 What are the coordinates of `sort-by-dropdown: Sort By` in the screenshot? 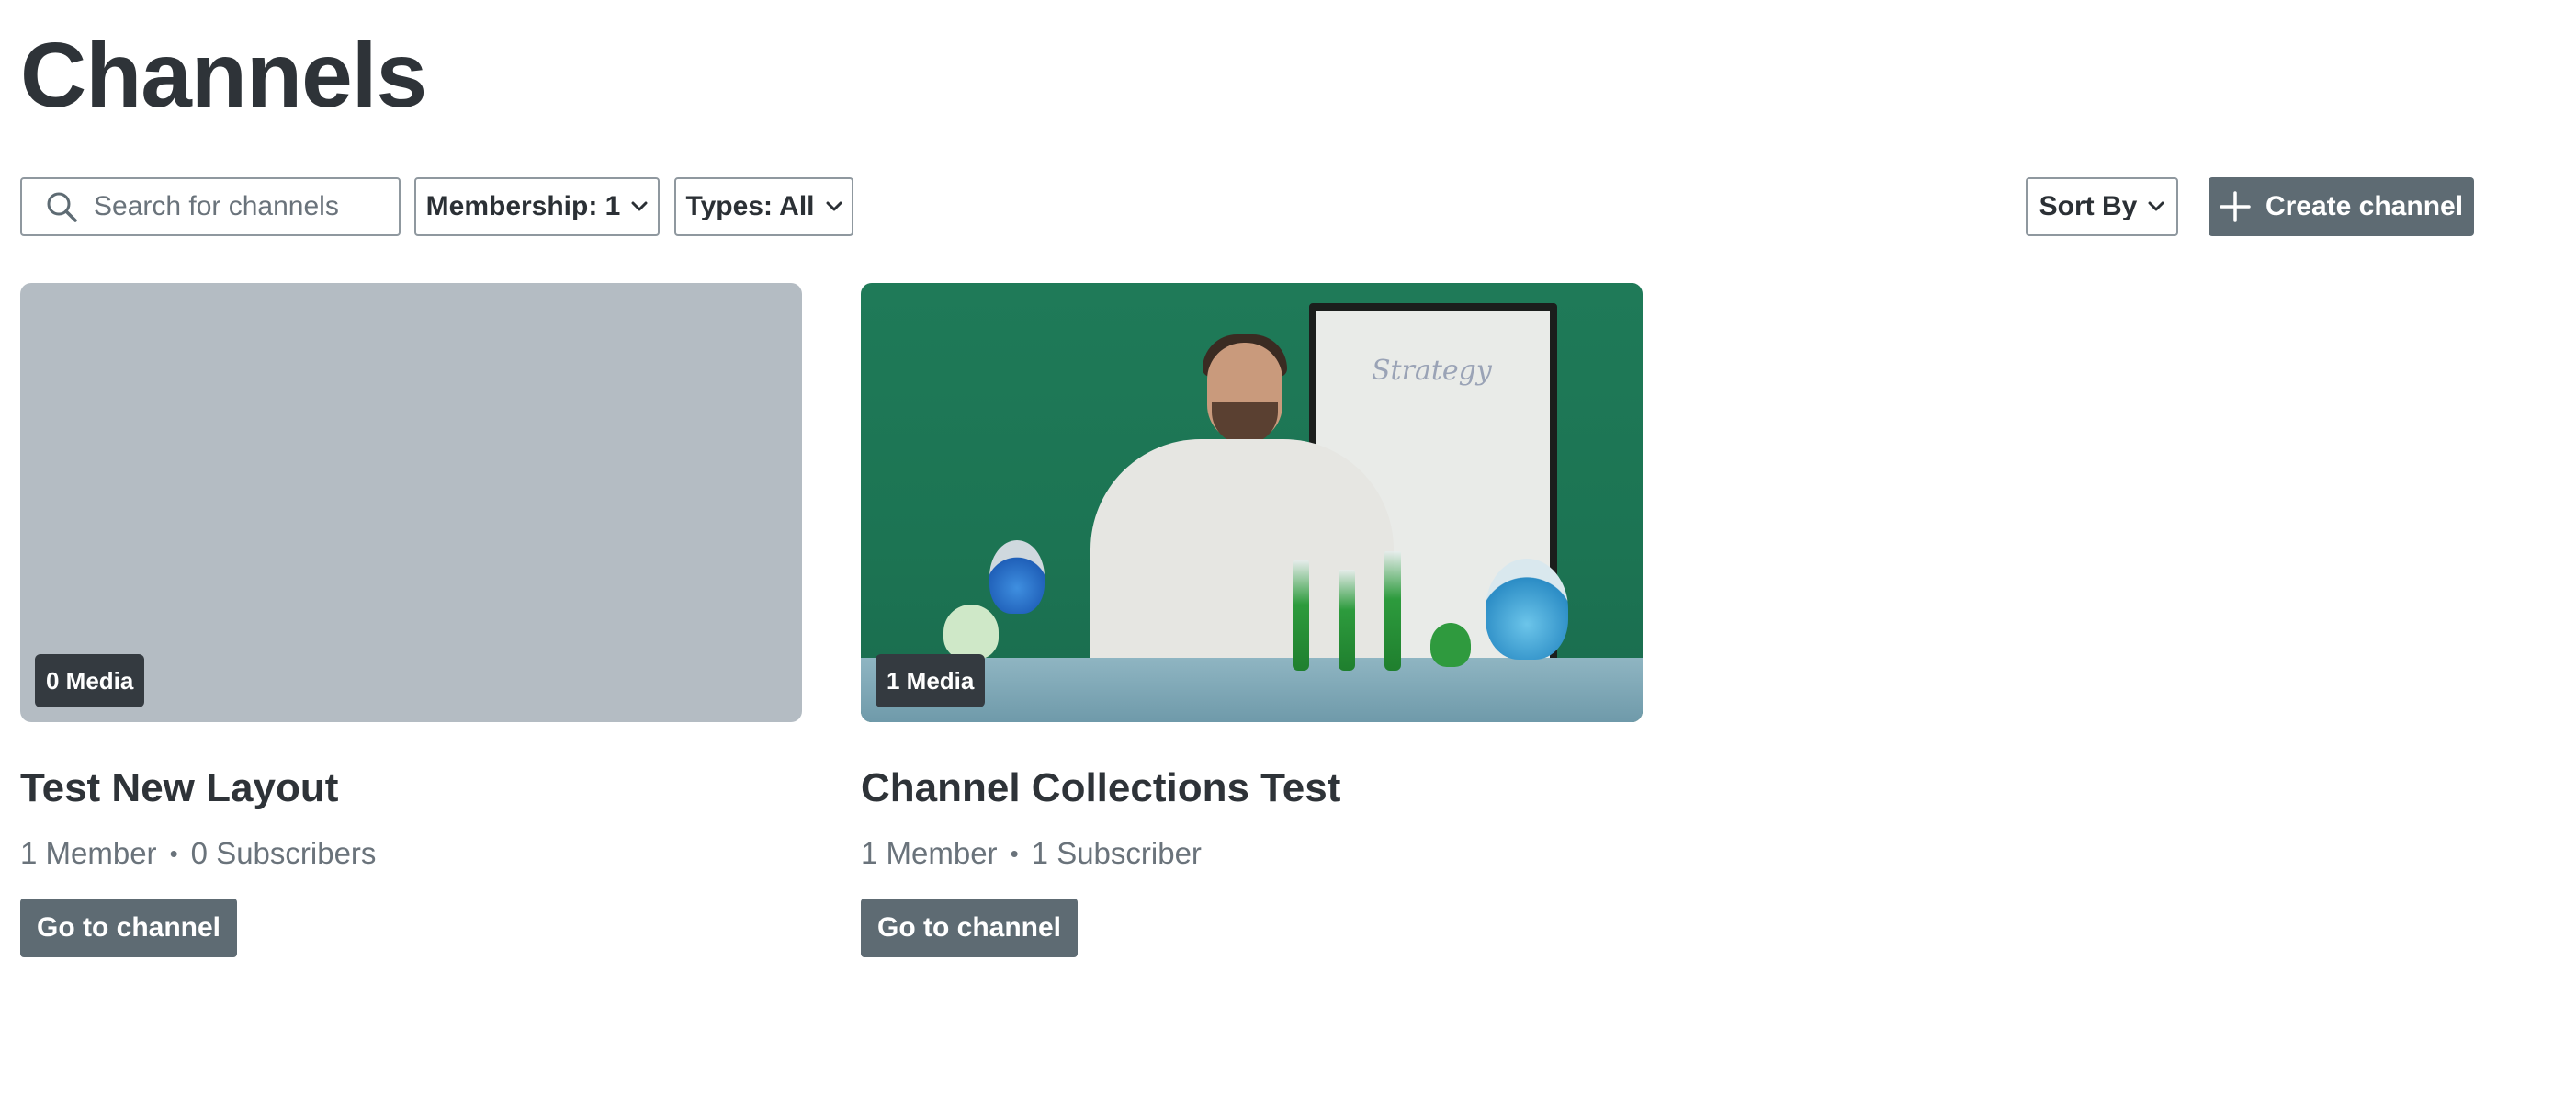 It's located at (2102, 206).